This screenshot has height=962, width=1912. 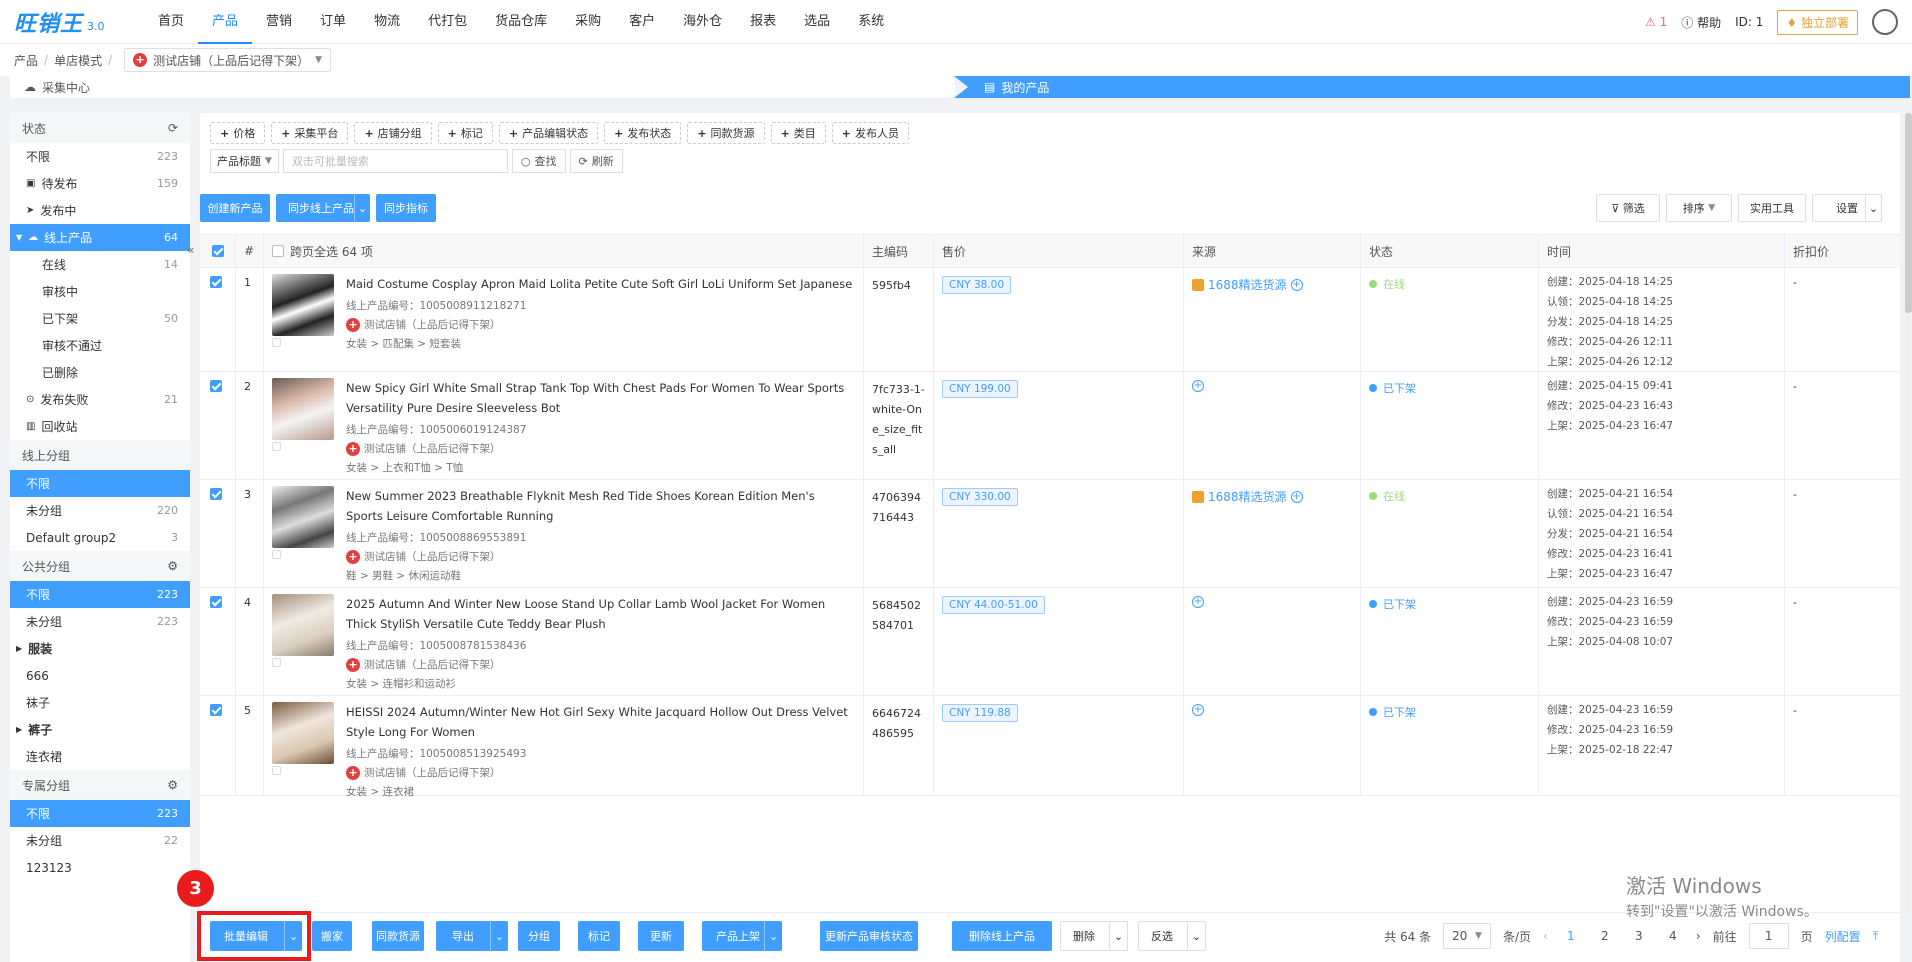 What do you see at coordinates (869, 936) in the screenshot?
I see `update-review-status-button: 更新产品审核状态` at bounding box center [869, 936].